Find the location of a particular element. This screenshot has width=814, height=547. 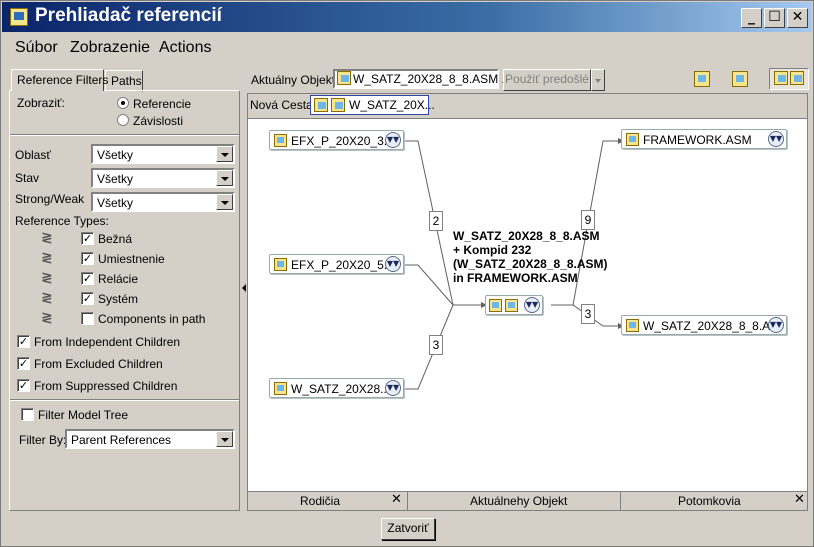

menu-bar: Súbor Zobrazenie Actions is located at coordinates (407, 48).